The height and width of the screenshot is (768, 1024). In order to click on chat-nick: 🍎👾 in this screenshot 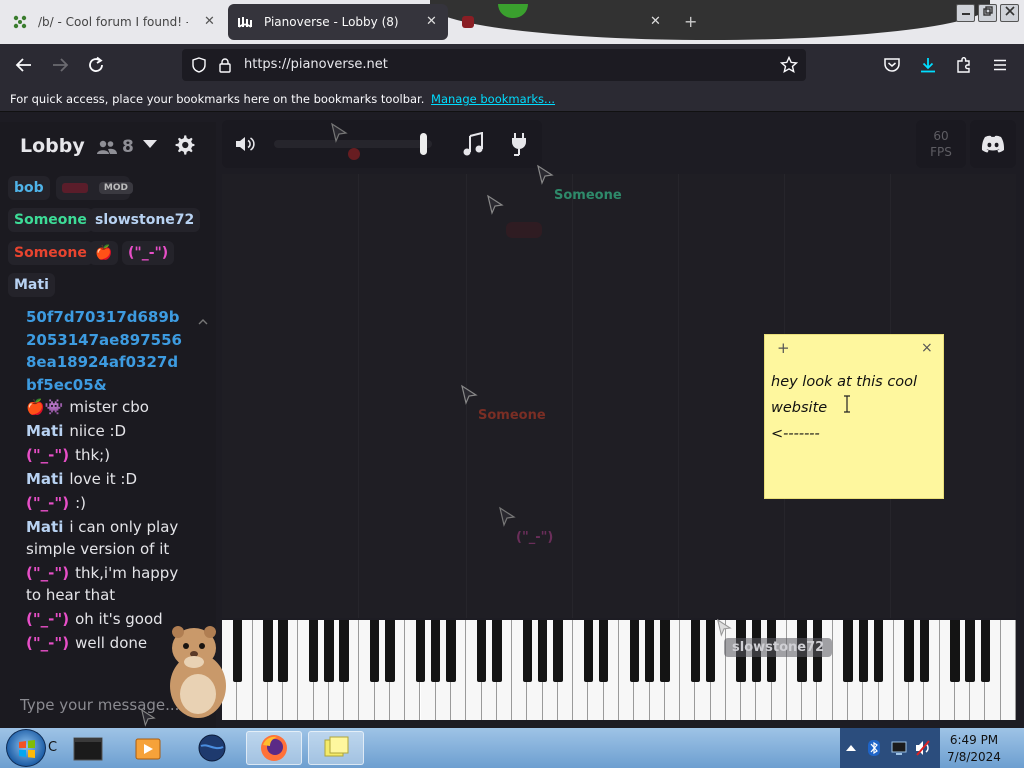, I will do `click(44, 407)`.